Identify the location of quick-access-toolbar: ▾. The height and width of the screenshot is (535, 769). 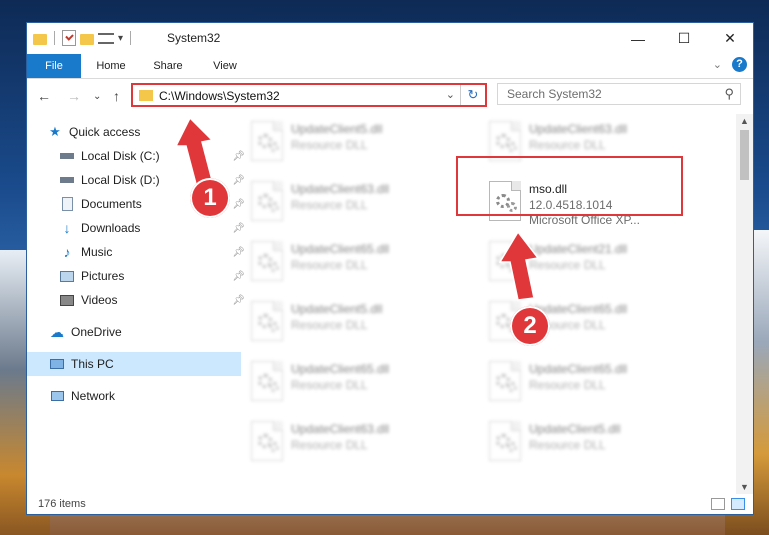
(83, 38).